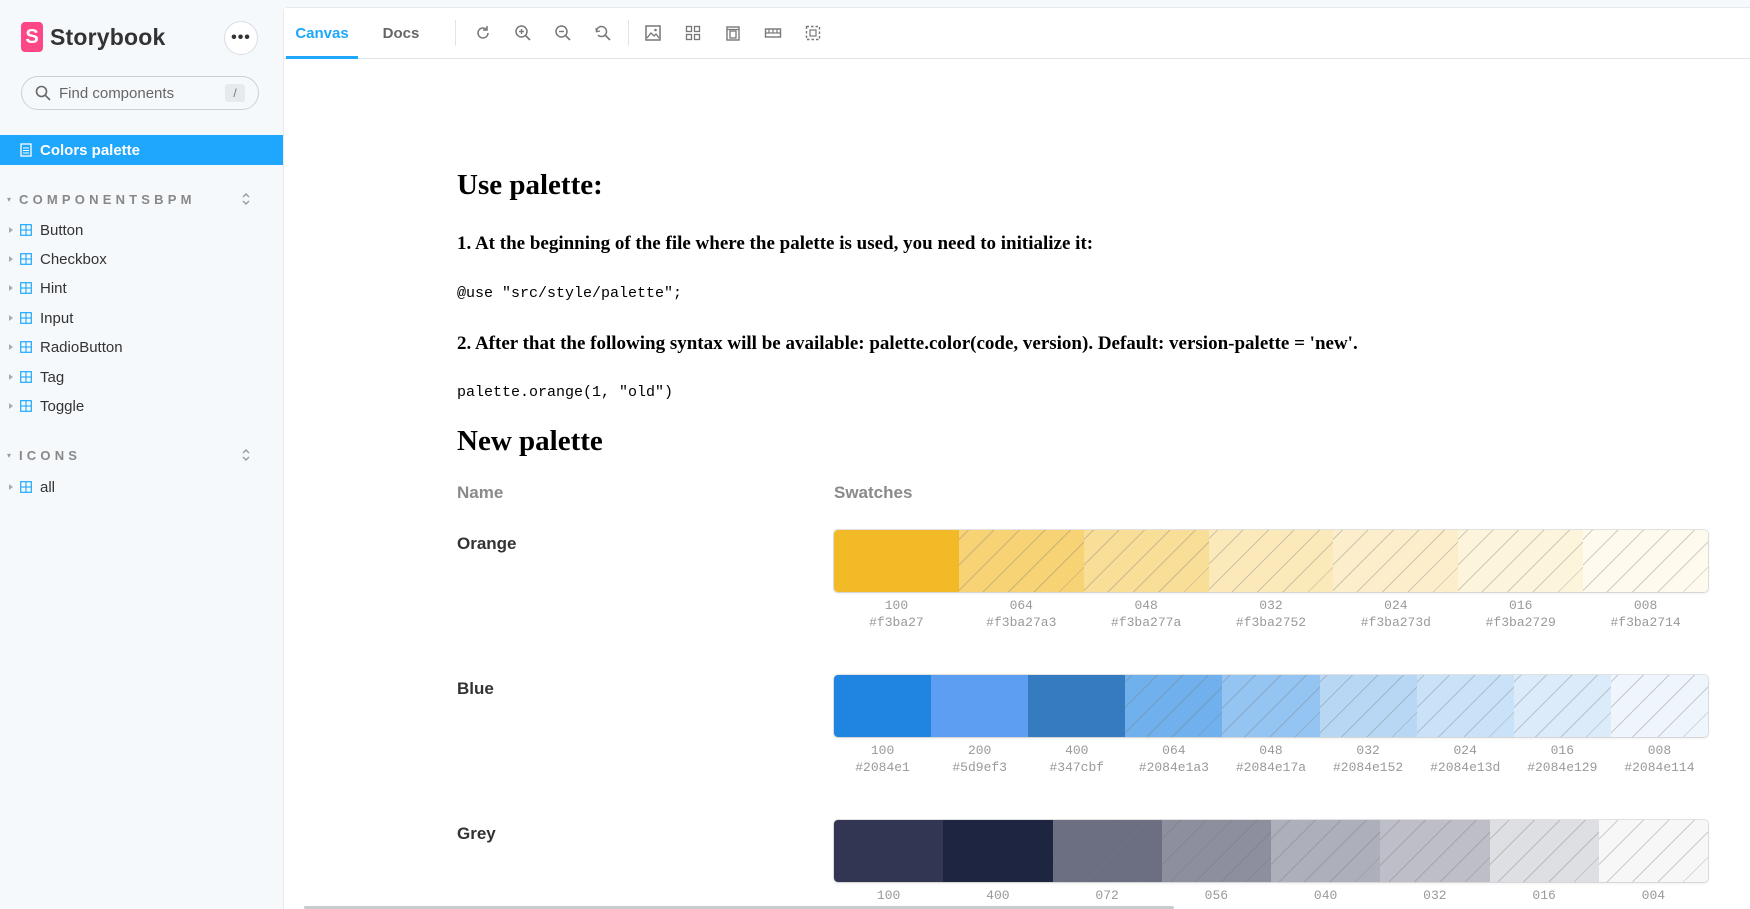 The height and width of the screenshot is (909, 1750). Describe the element at coordinates (1174, 750) in the screenshot. I see `swatch-code: 064` at that location.